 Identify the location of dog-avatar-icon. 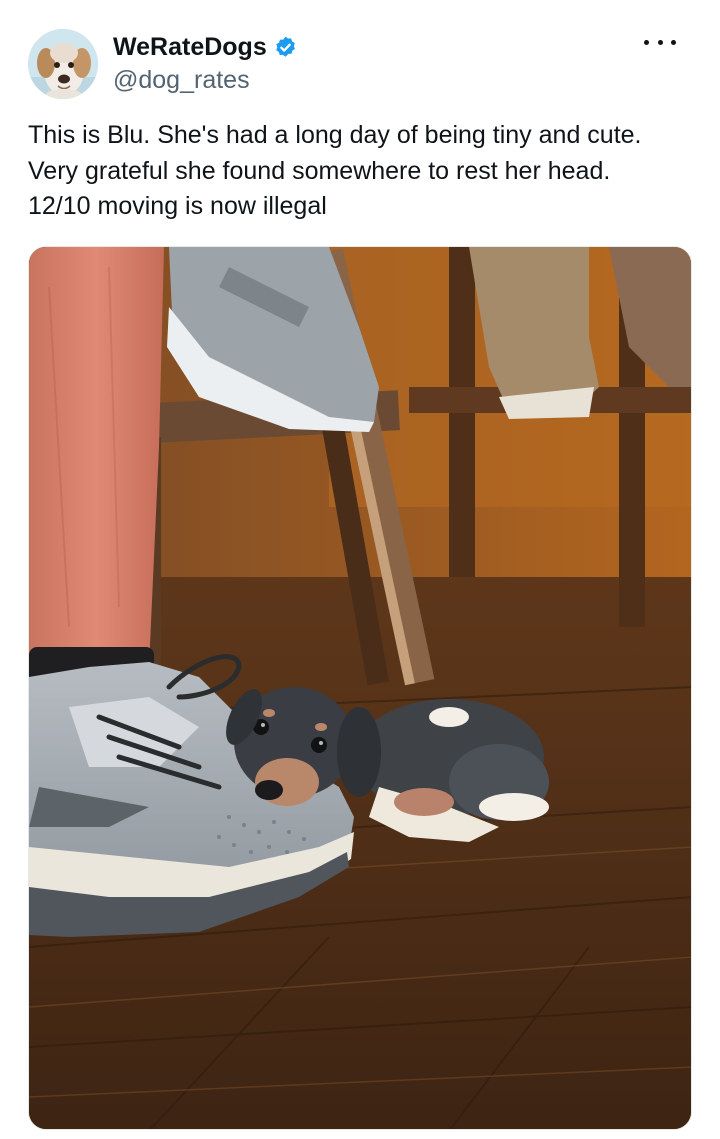
(63, 64).